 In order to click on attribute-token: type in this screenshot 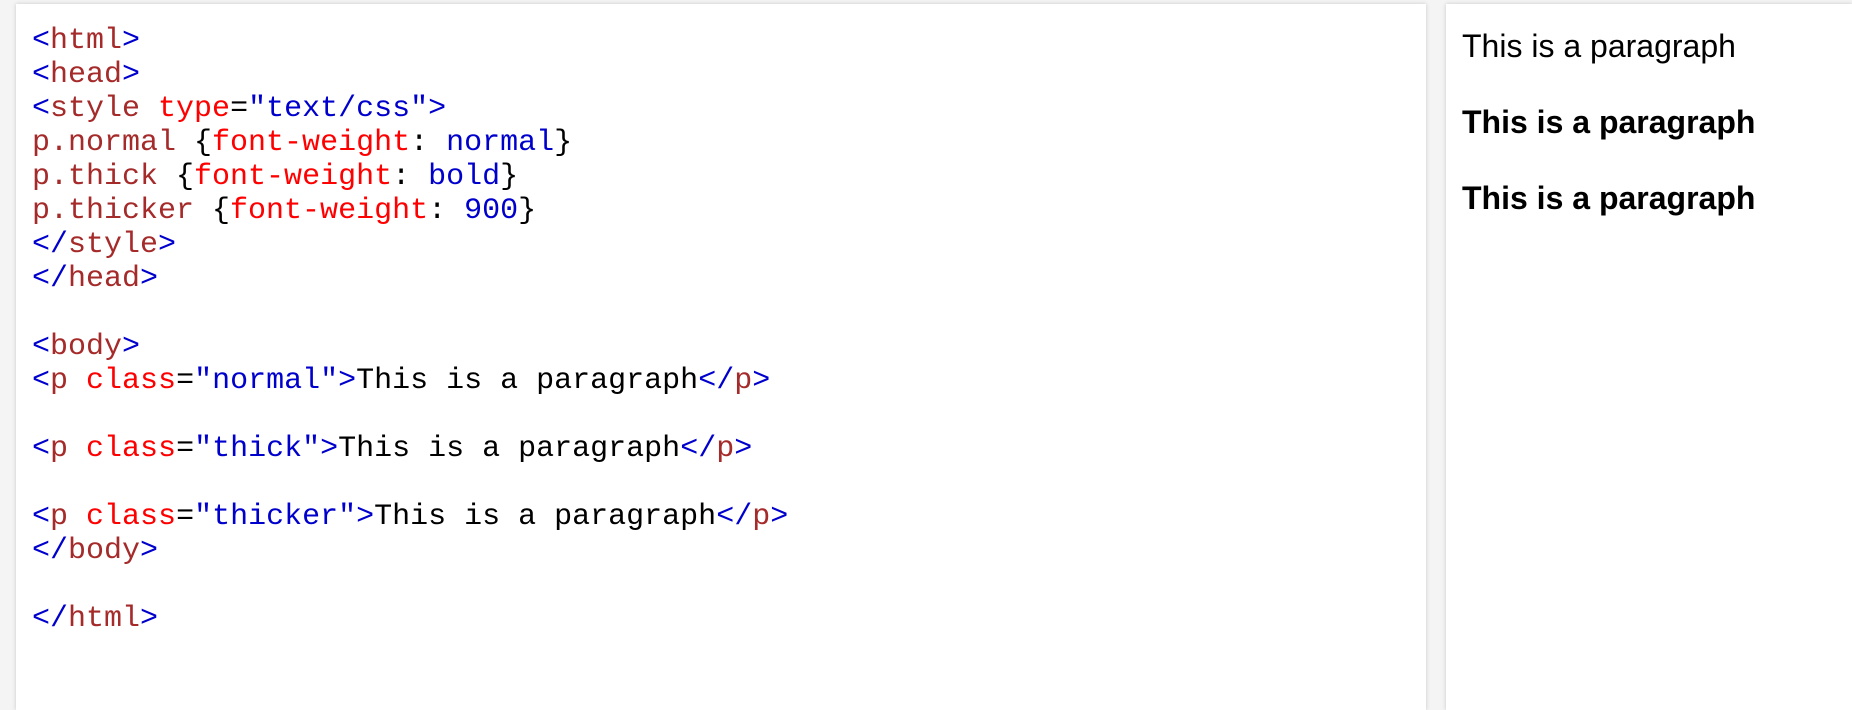, I will do `click(194, 109)`.